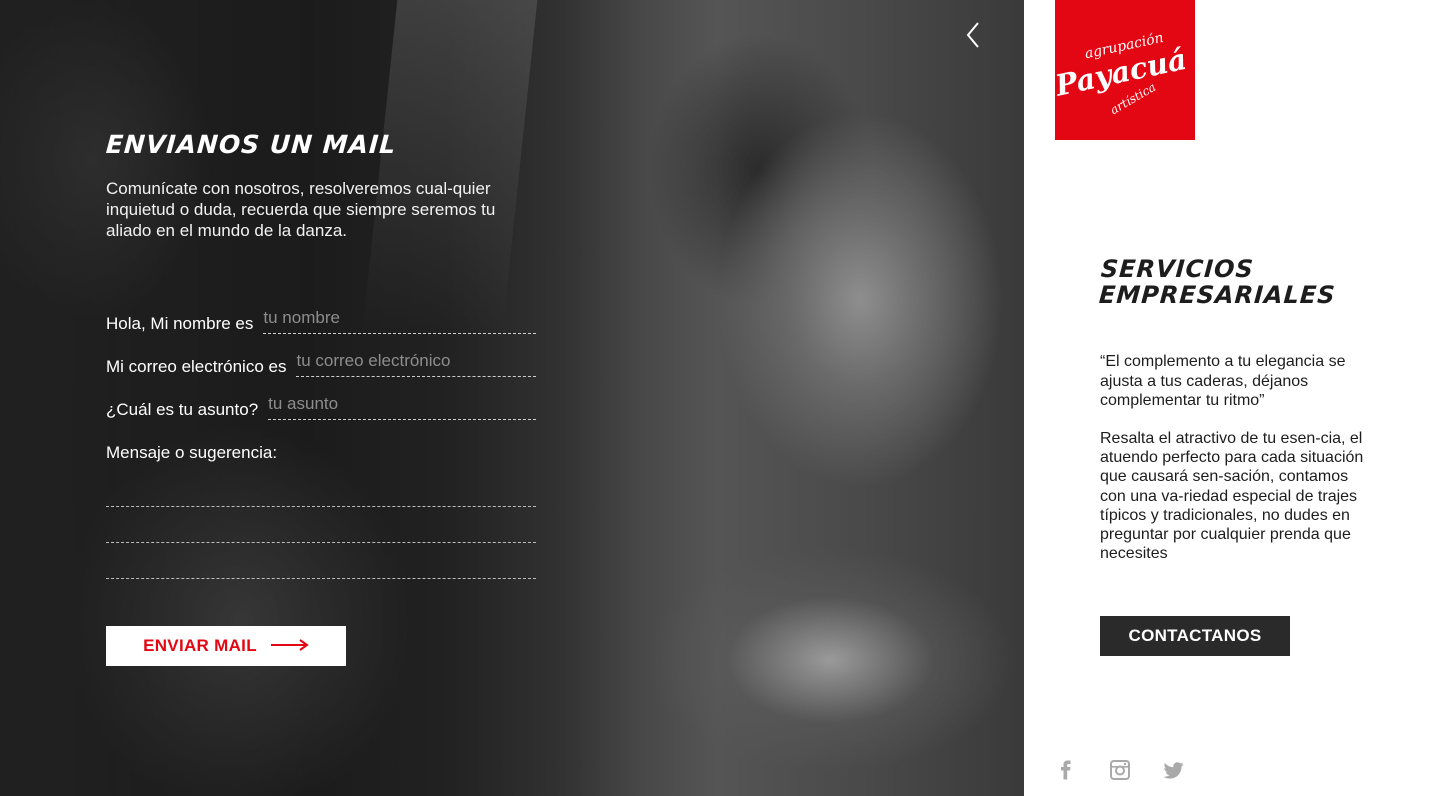 This screenshot has width=1442, height=796. I want to click on send-mail-button: ENVIAR MAIL, so click(226, 646).